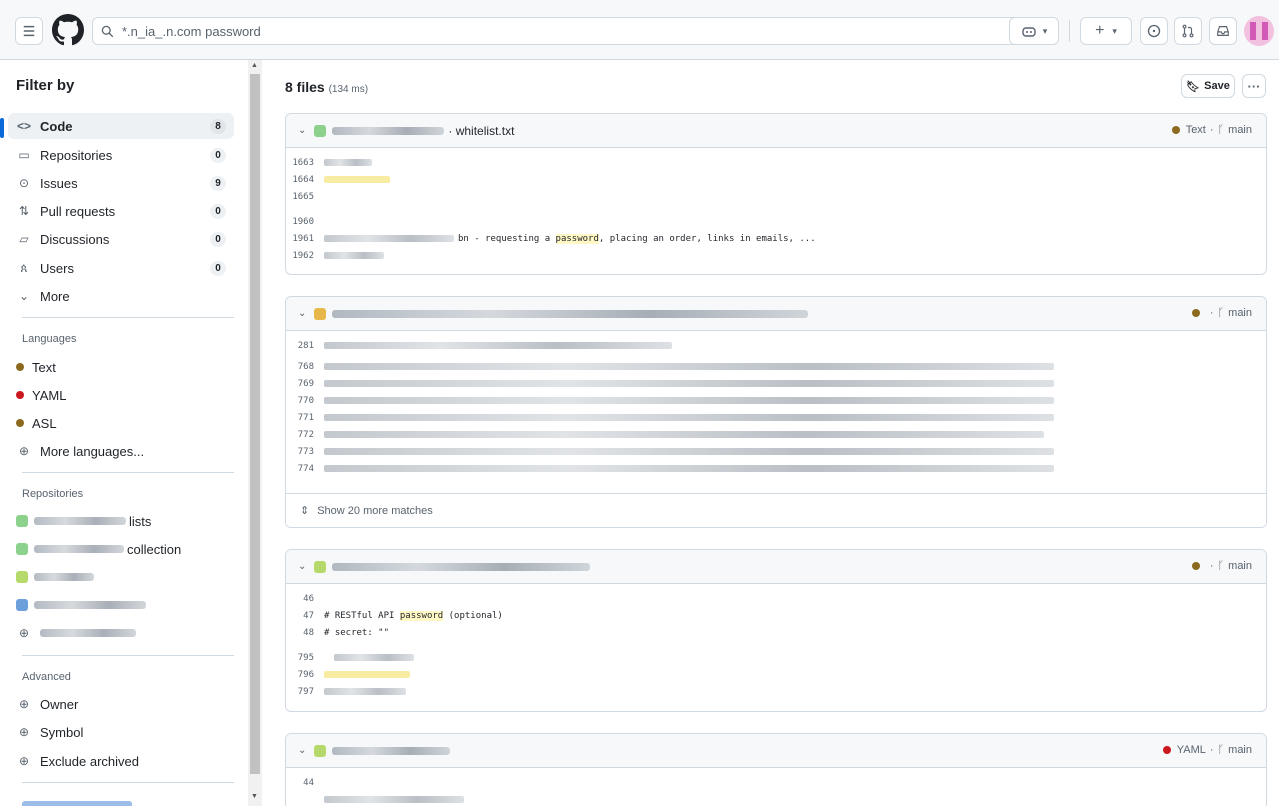  What do you see at coordinates (255, 424) in the screenshot?
I see `scrollbar-thumb` at bounding box center [255, 424].